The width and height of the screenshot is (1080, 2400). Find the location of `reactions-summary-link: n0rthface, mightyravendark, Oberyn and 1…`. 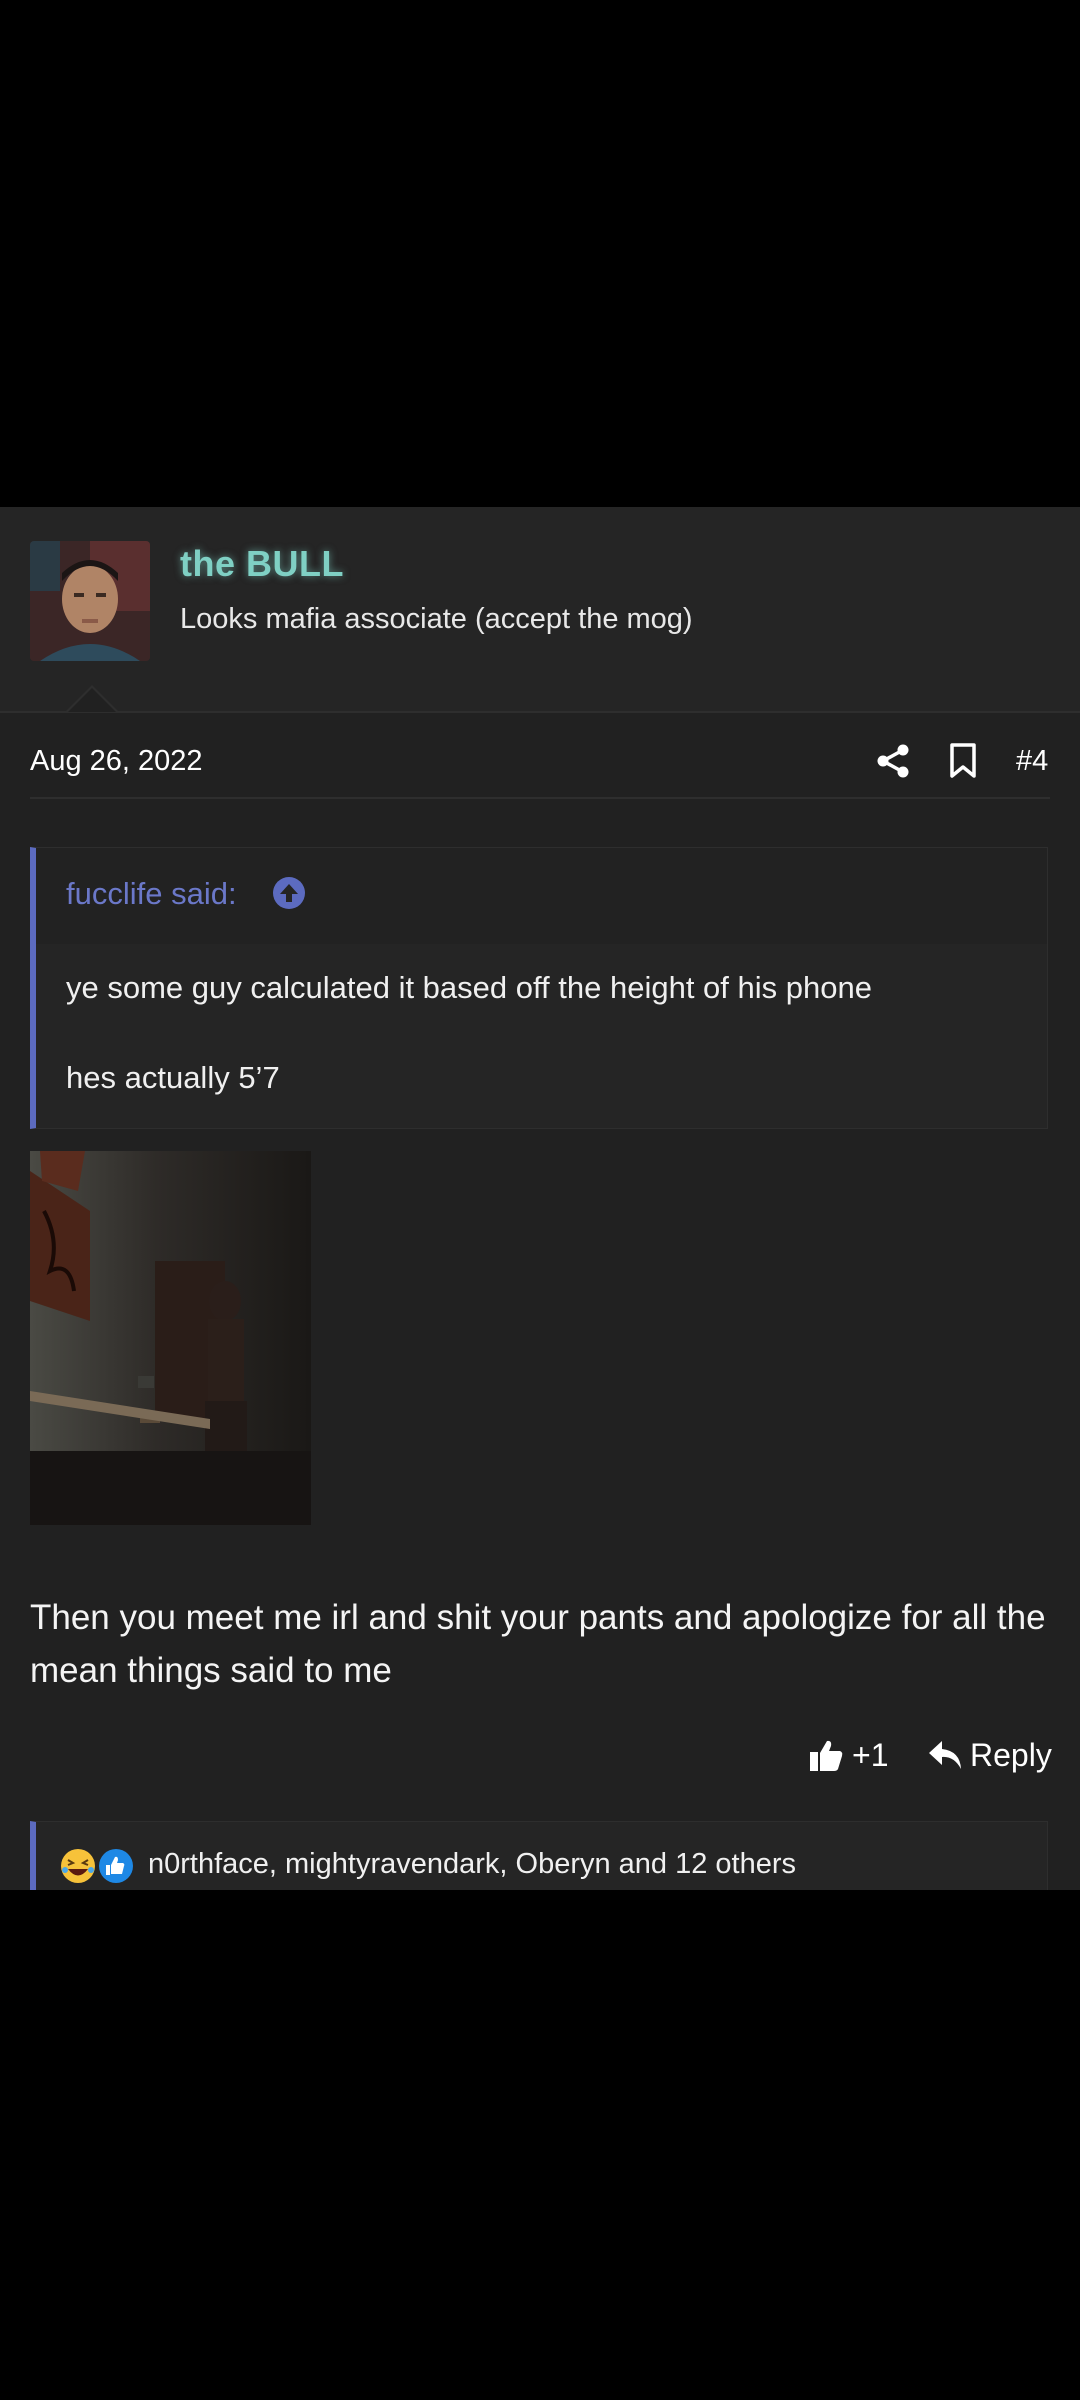

reactions-summary-link: n0rthface, mightyravendark, Oberyn and 1… is located at coordinates (472, 1864).